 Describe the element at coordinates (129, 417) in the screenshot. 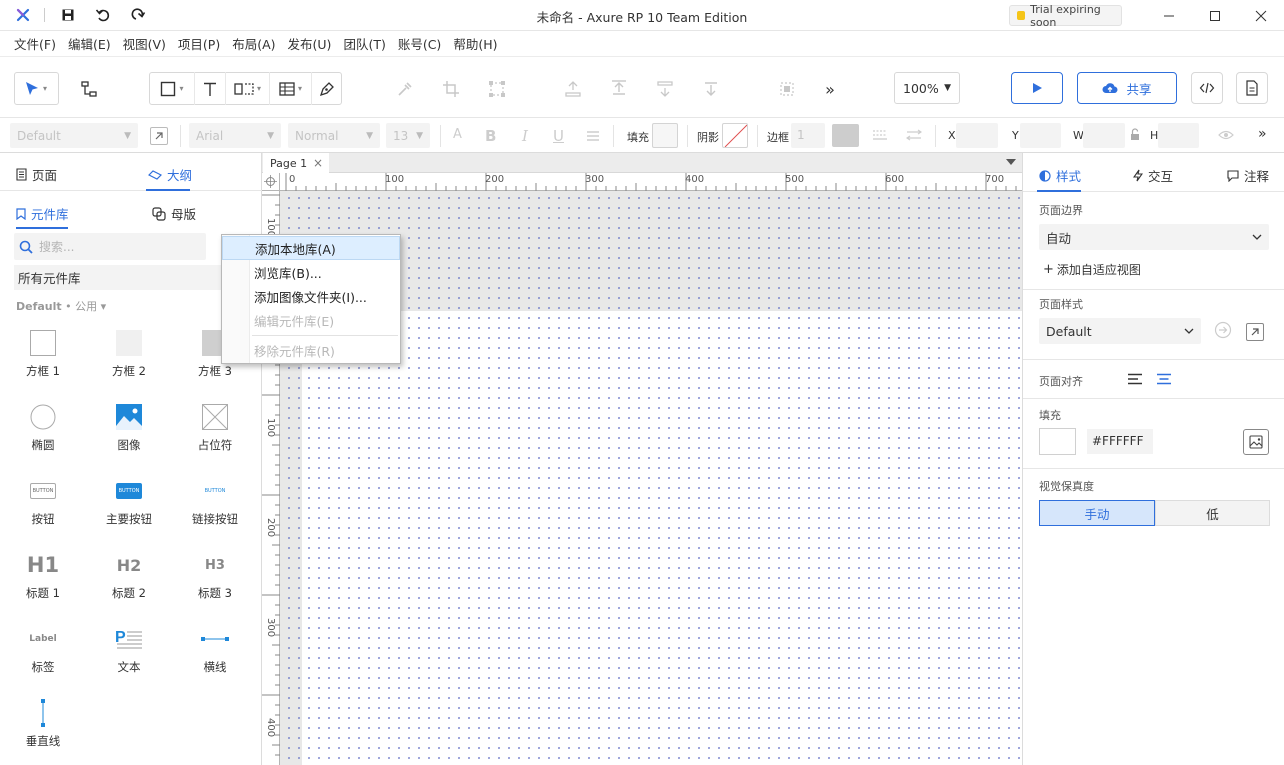

I see `image-icon` at that location.